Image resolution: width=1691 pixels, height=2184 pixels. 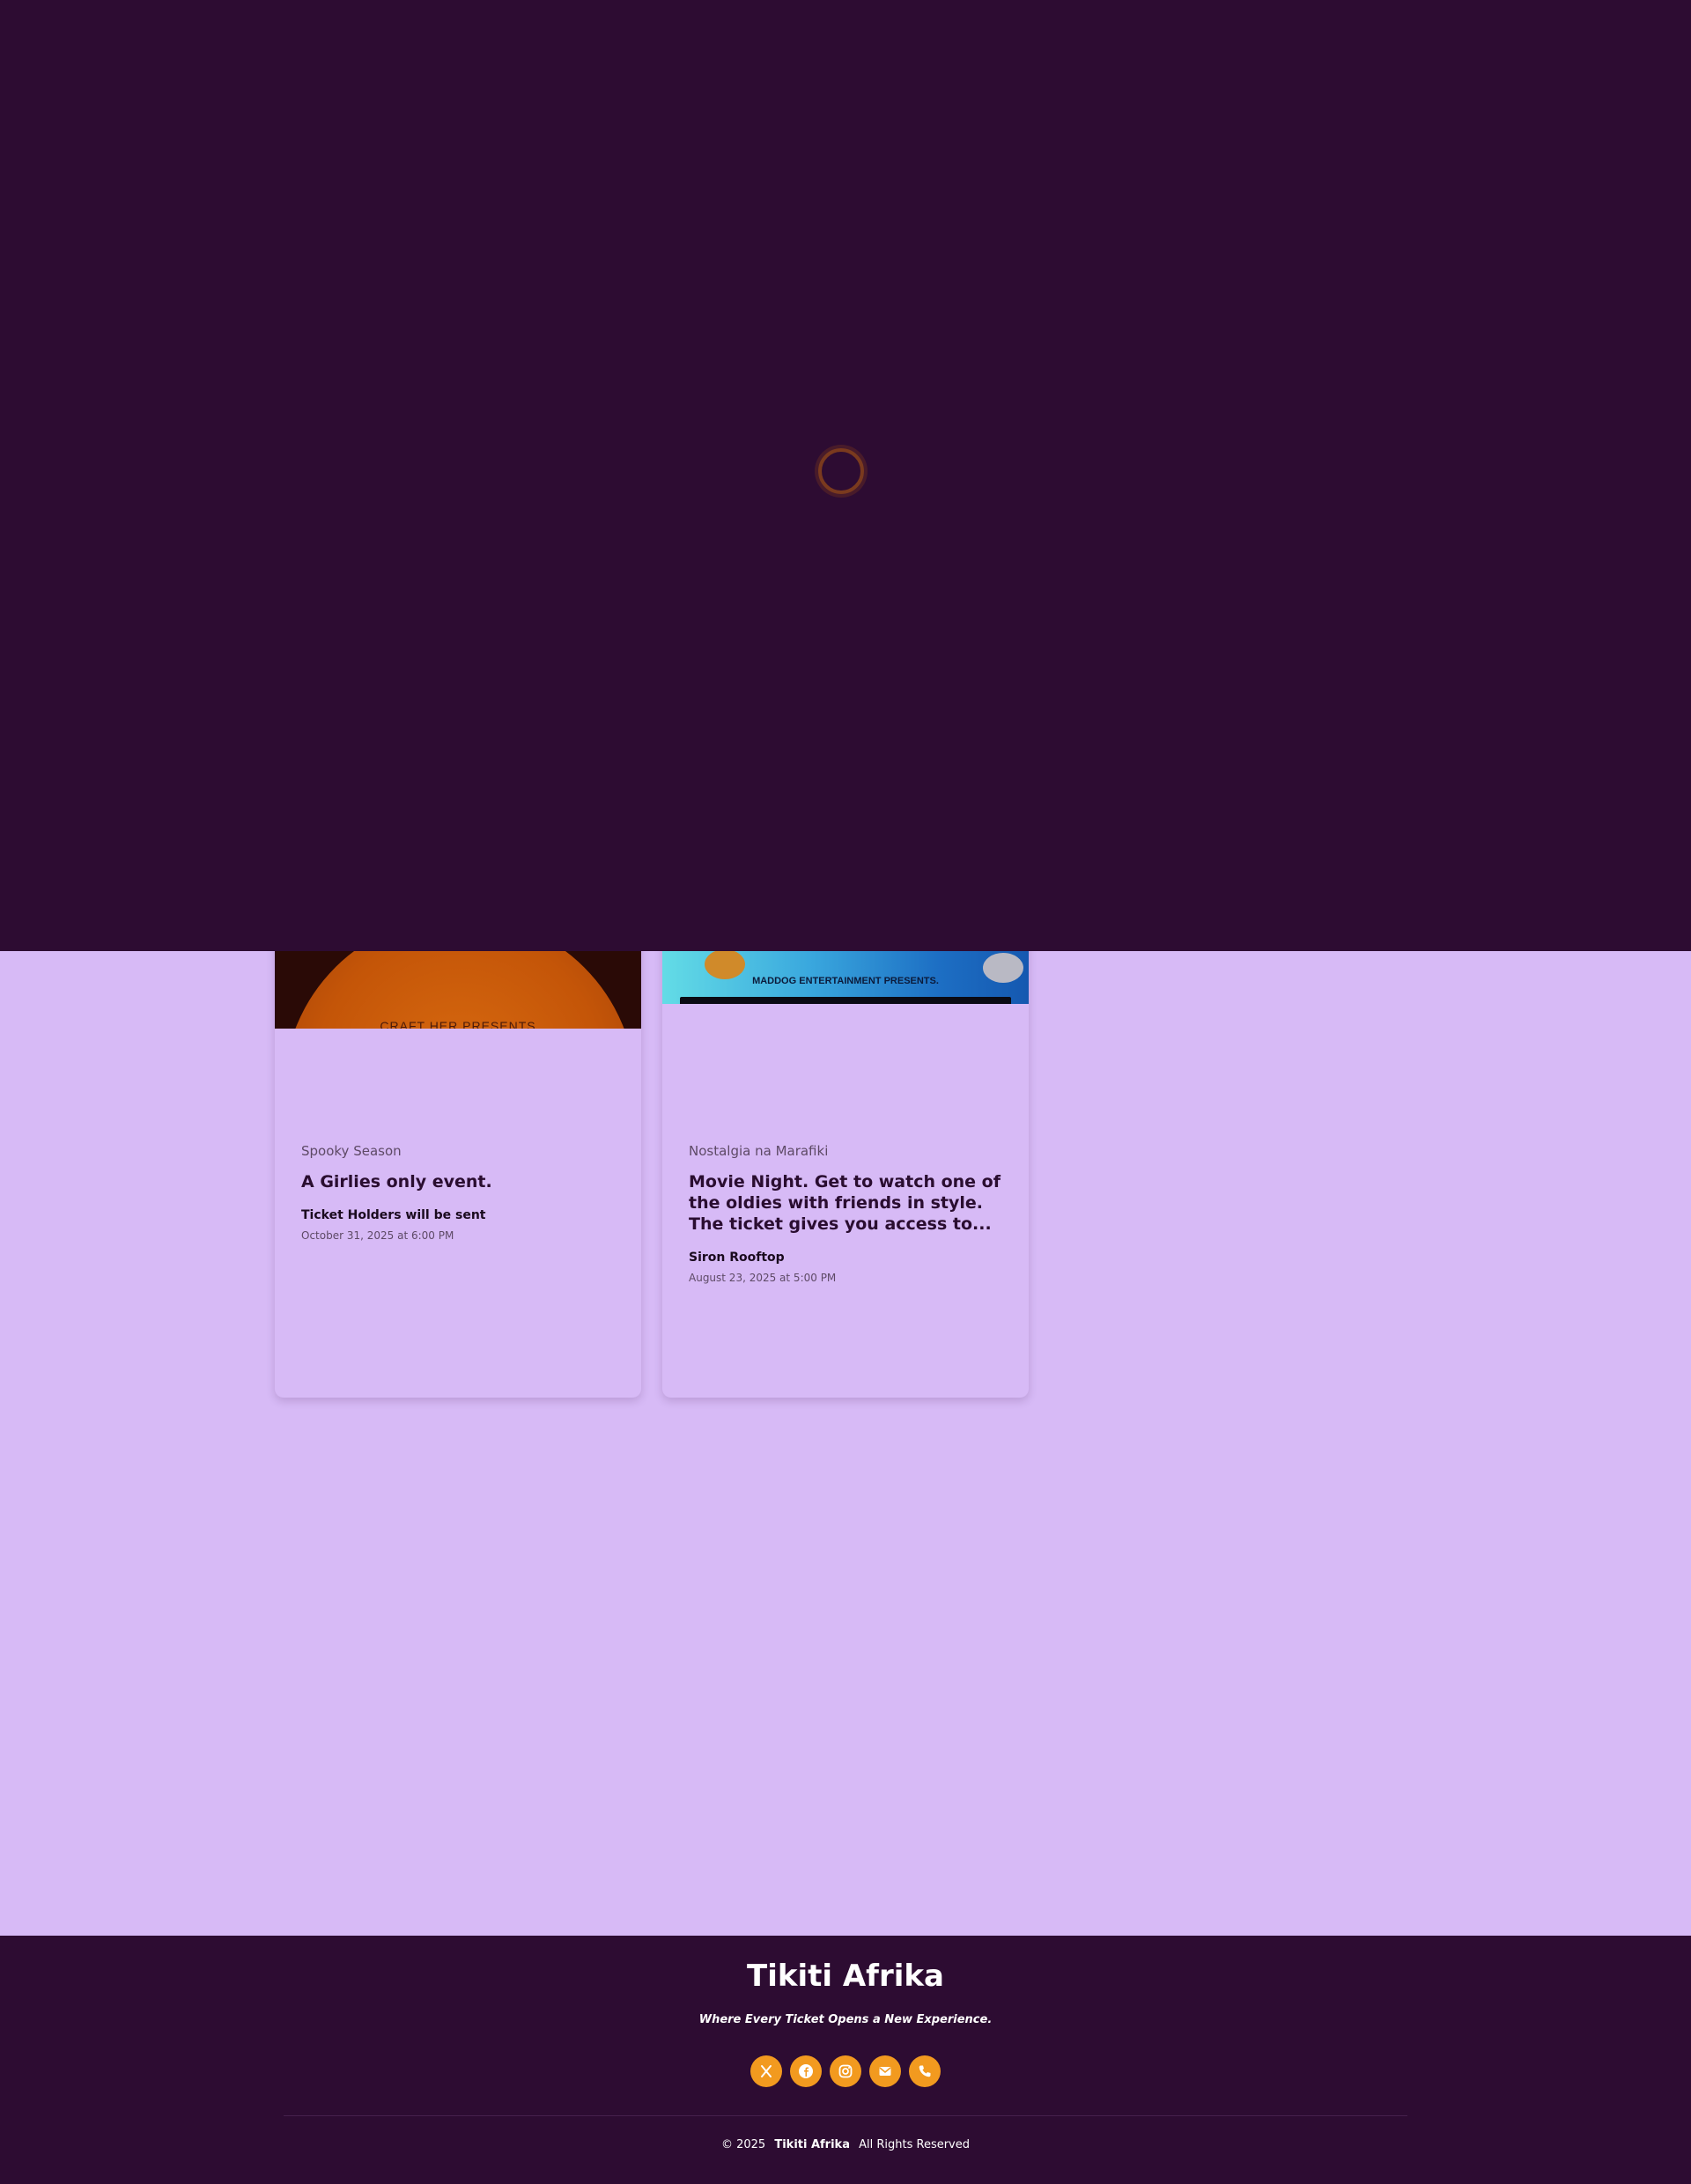 What do you see at coordinates (845, 1976) in the screenshot?
I see `footer-brand: Tikiti Afrika` at bounding box center [845, 1976].